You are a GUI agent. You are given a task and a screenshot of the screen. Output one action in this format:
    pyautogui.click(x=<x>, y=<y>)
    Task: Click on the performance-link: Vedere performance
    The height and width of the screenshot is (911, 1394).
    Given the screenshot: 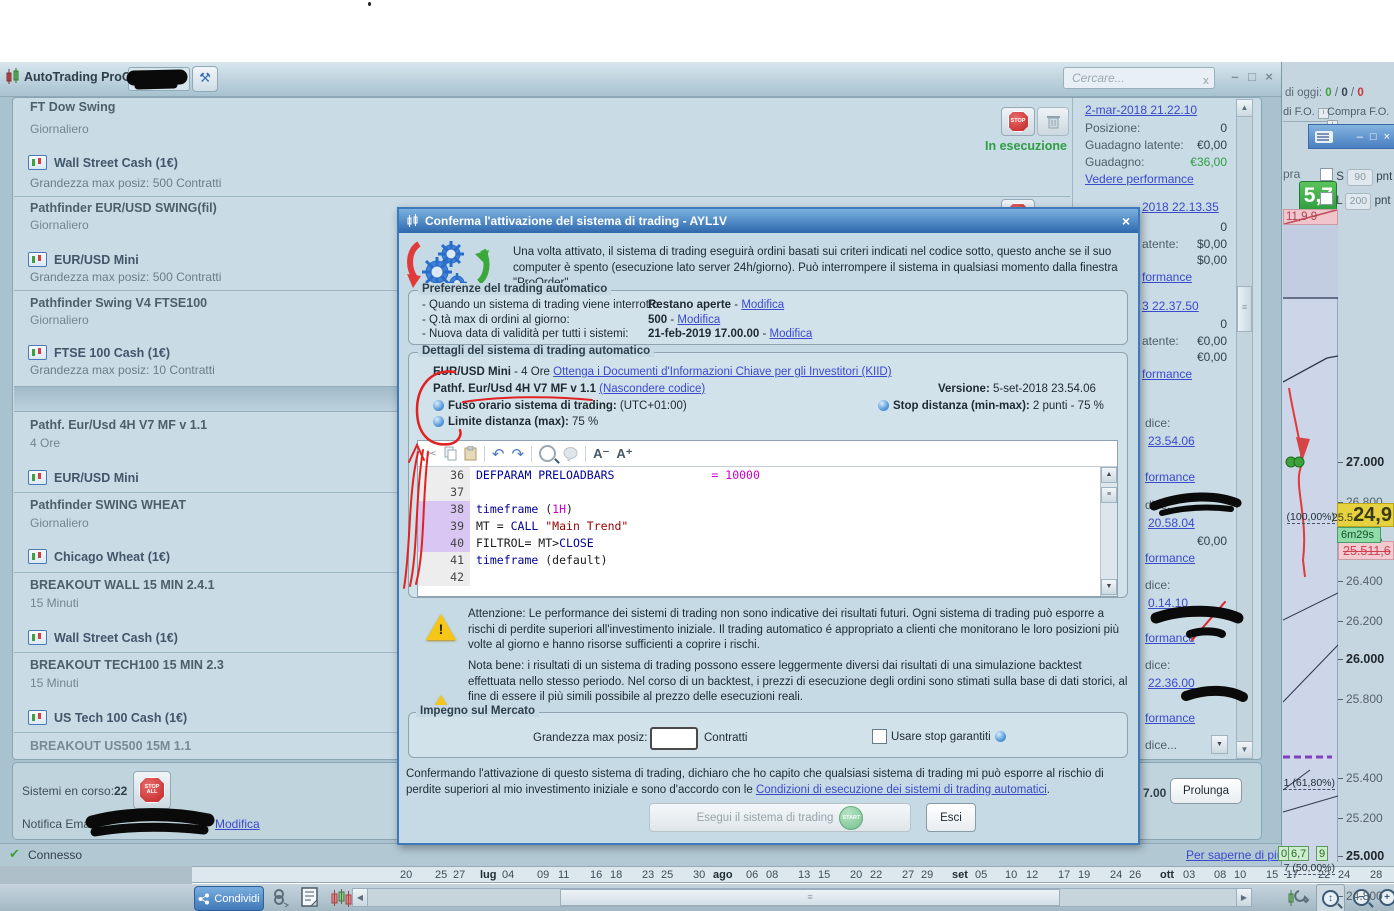 What is the action you would take?
    pyautogui.click(x=1139, y=179)
    